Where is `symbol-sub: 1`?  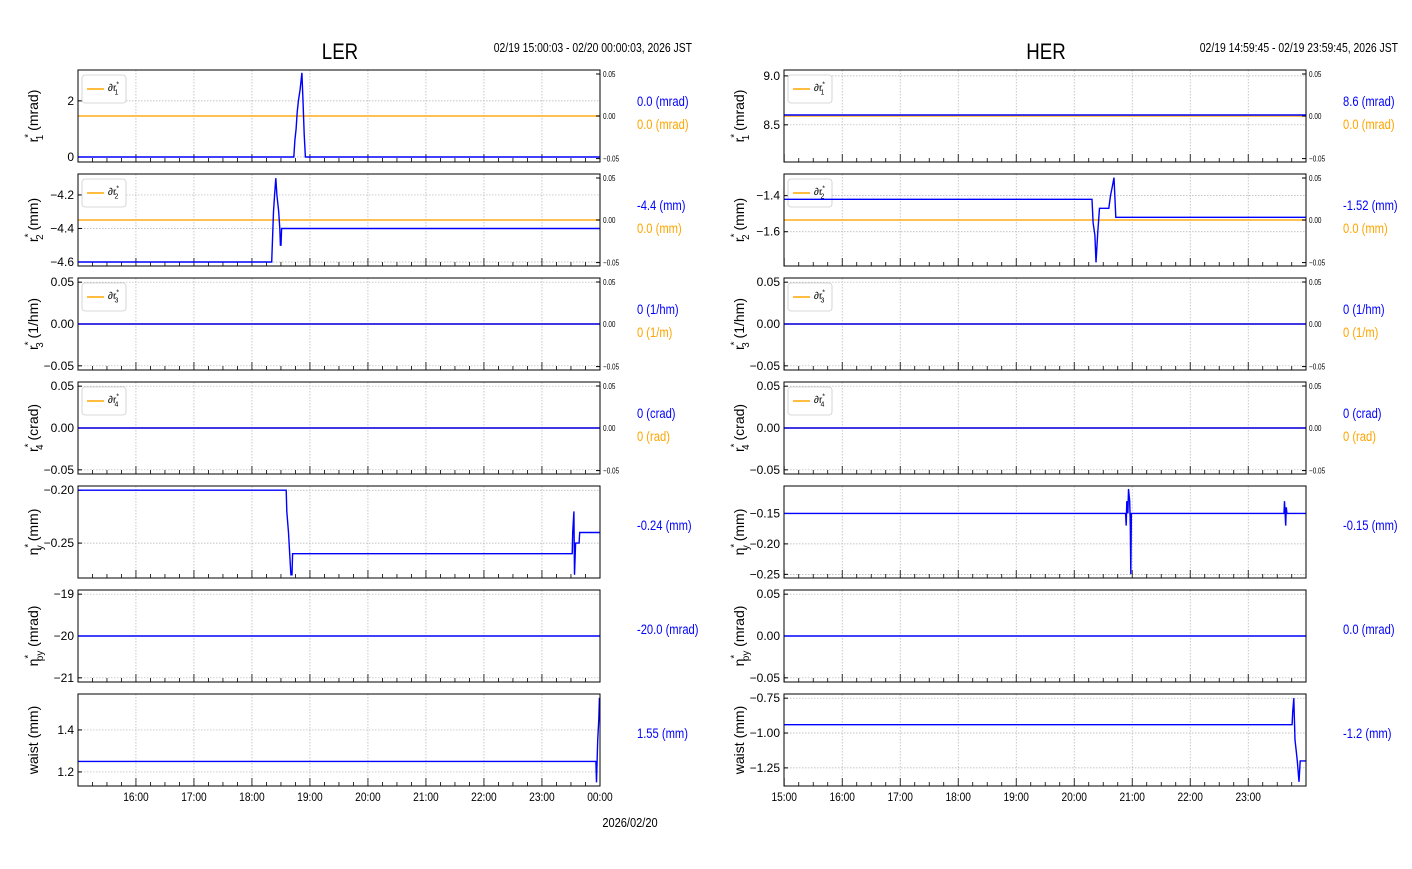
symbol-sub: 1 is located at coordinates (823, 93).